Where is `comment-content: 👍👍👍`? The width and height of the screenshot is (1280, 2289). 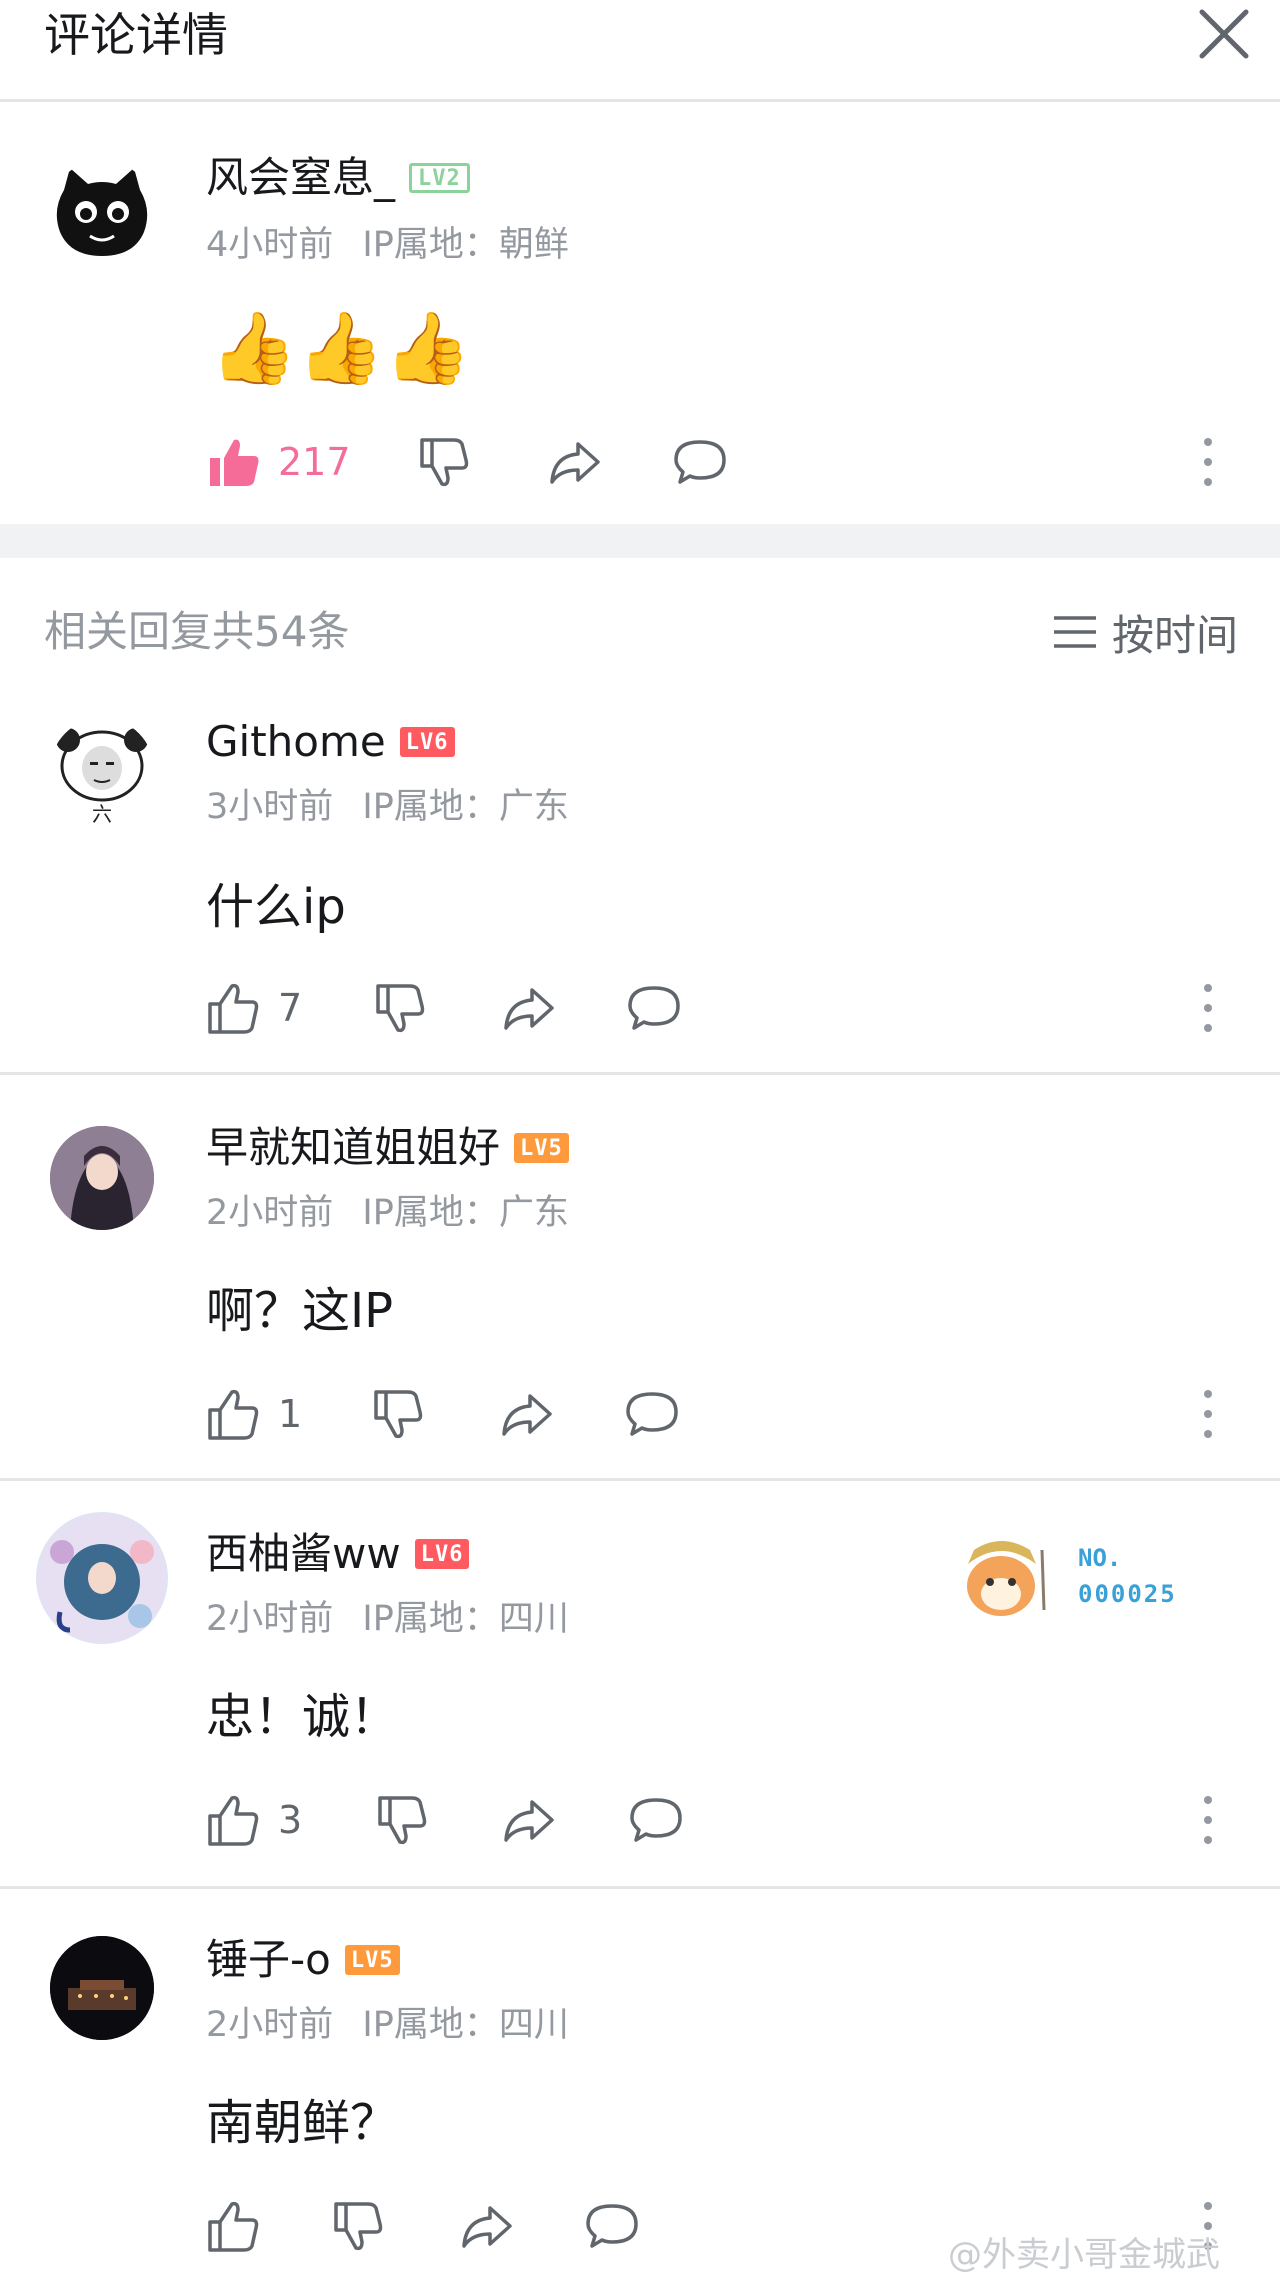 comment-content: 👍👍👍 is located at coordinates (341, 348).